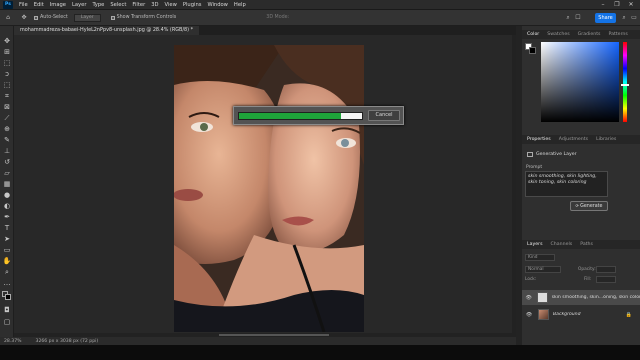  I want to click on hue-slider, so click(625, 82).